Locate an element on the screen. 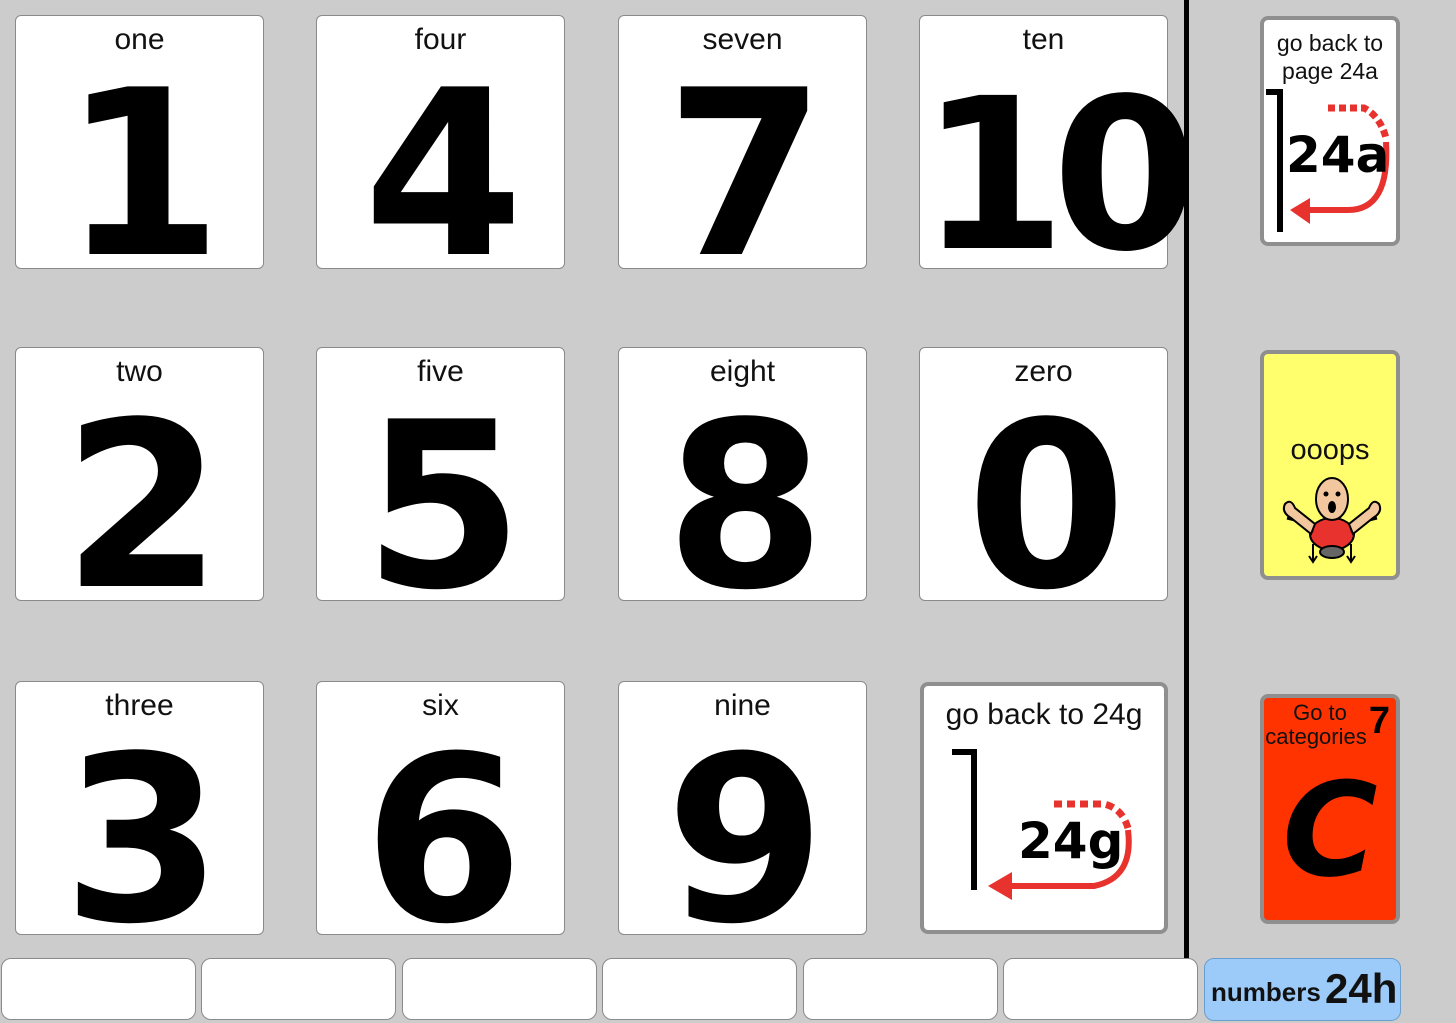  cell-label: ten is located at coordinates (1043, 39).